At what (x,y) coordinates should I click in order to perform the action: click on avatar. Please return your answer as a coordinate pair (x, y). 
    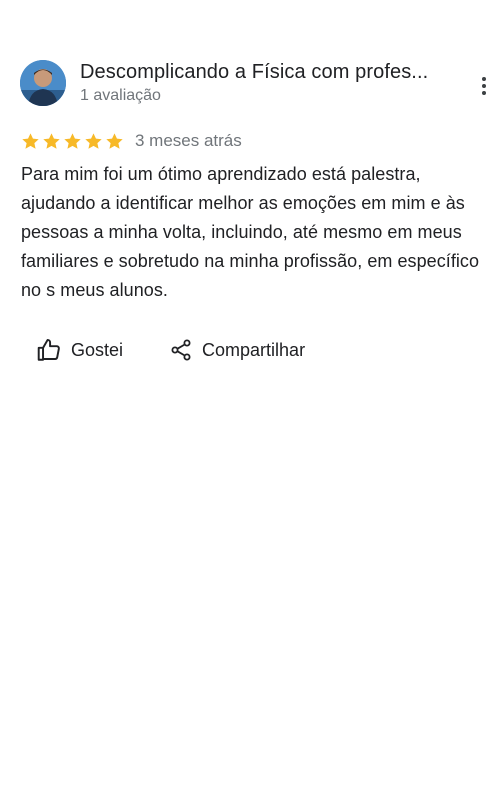
    Looking at the image, I should click on (43, 83).